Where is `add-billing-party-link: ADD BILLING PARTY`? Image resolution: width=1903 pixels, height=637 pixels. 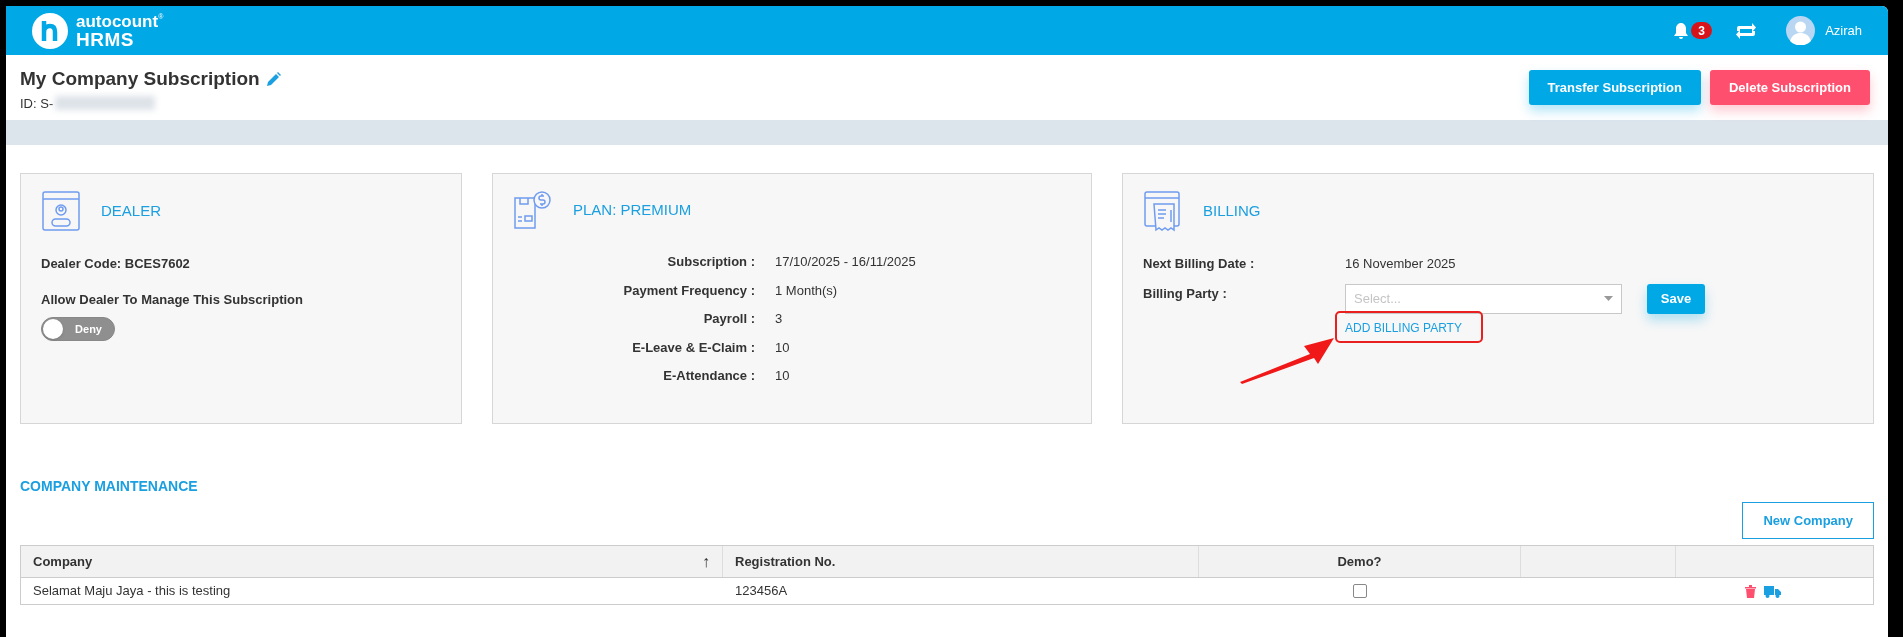
add-billing-party-link: ADD BILLING PARTY is located at coordinates (1403, 327).